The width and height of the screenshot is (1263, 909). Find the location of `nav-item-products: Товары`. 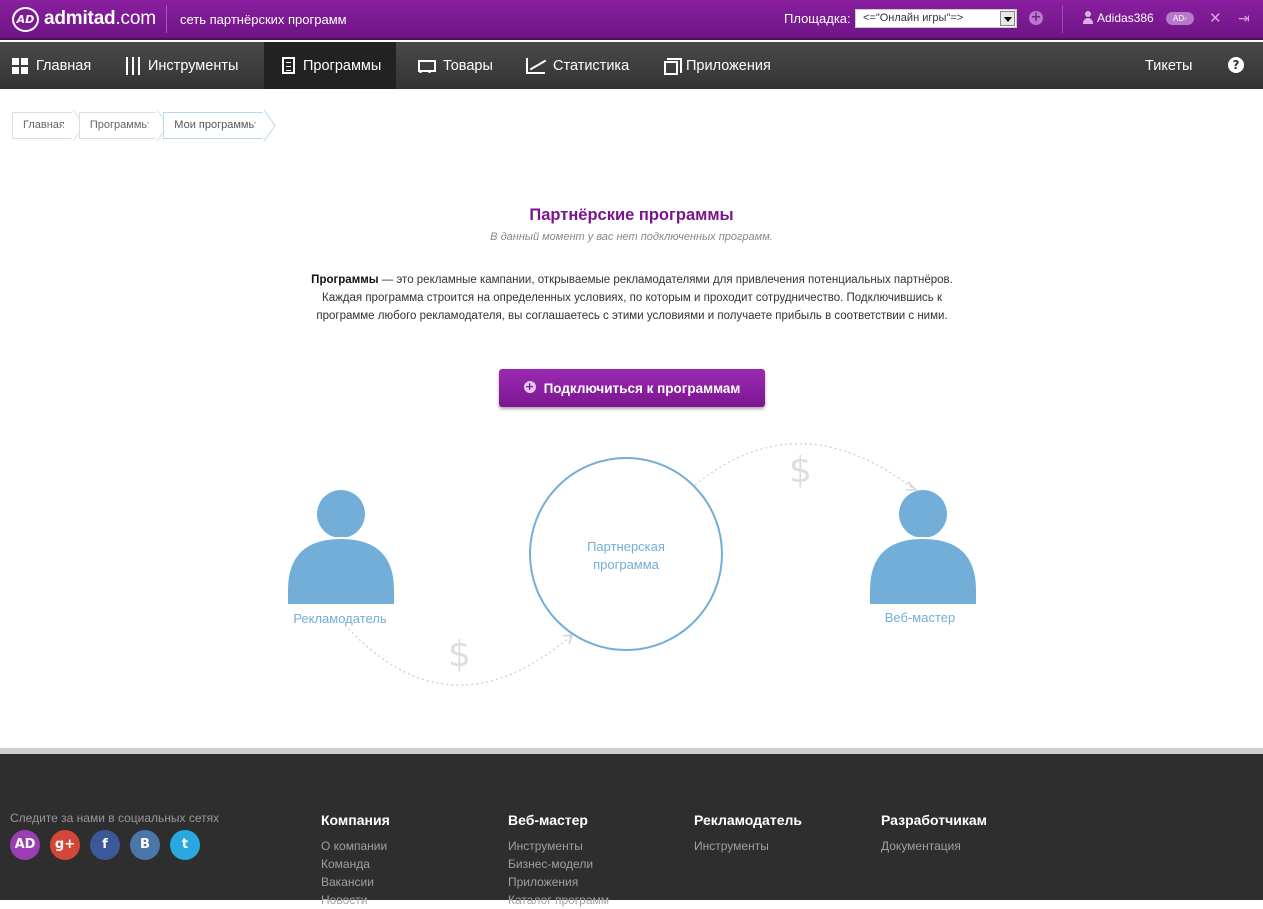

nav-item-products: Товары is located at coordinates (454, 65).